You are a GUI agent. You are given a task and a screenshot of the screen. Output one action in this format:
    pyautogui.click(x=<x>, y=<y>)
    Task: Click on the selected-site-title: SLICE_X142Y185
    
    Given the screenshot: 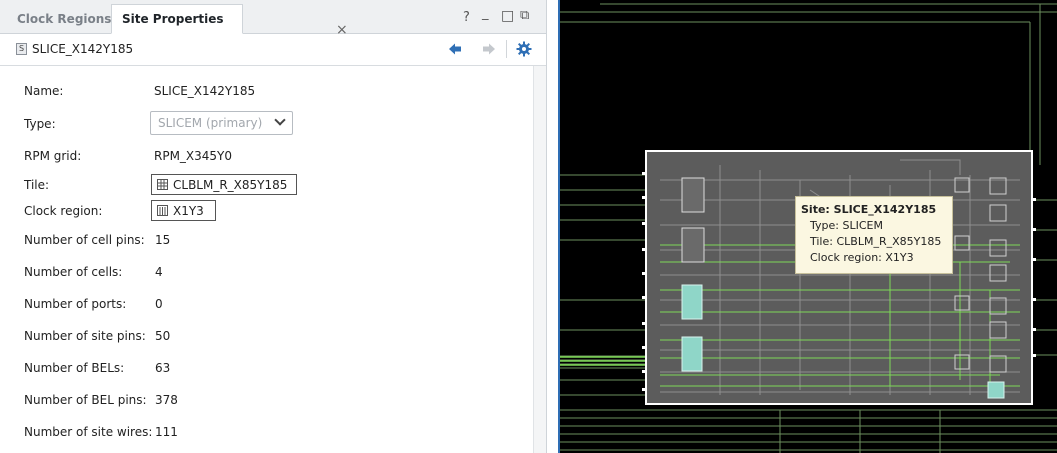 What is the action you would take?
    pyautogui.click(x=83, y=49)
    